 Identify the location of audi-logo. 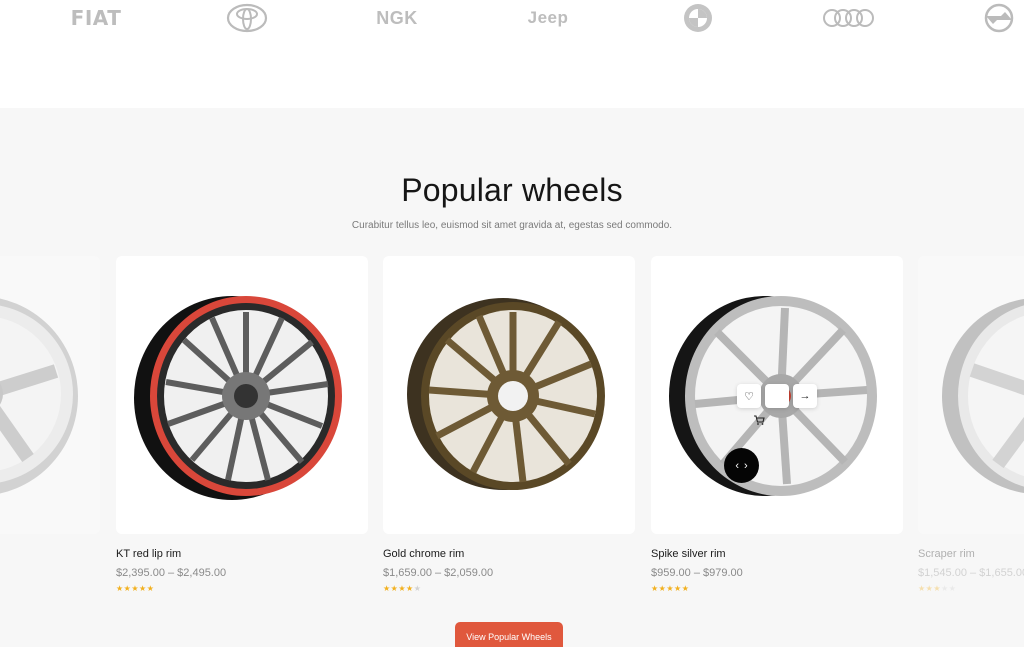
(849, 18).